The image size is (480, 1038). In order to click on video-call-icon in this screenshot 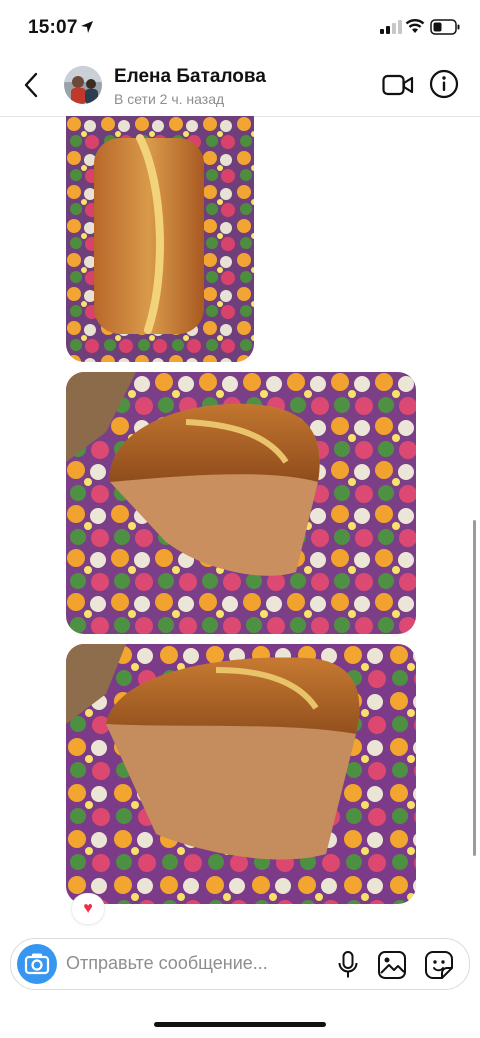, I will do `click(398, 85)`.